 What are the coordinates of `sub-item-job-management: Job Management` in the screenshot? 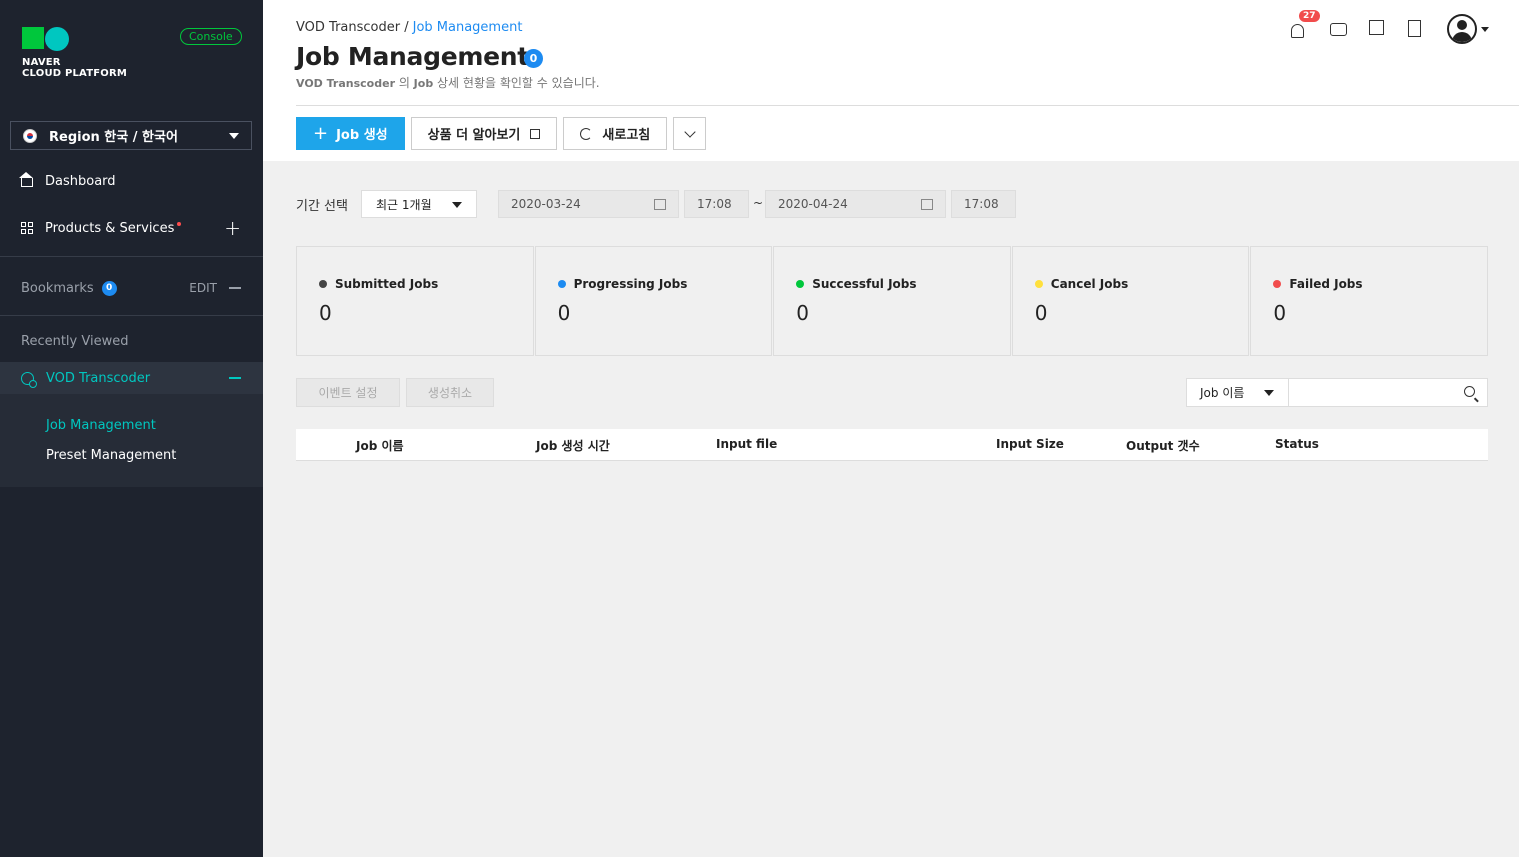 It's located at (101, 425).